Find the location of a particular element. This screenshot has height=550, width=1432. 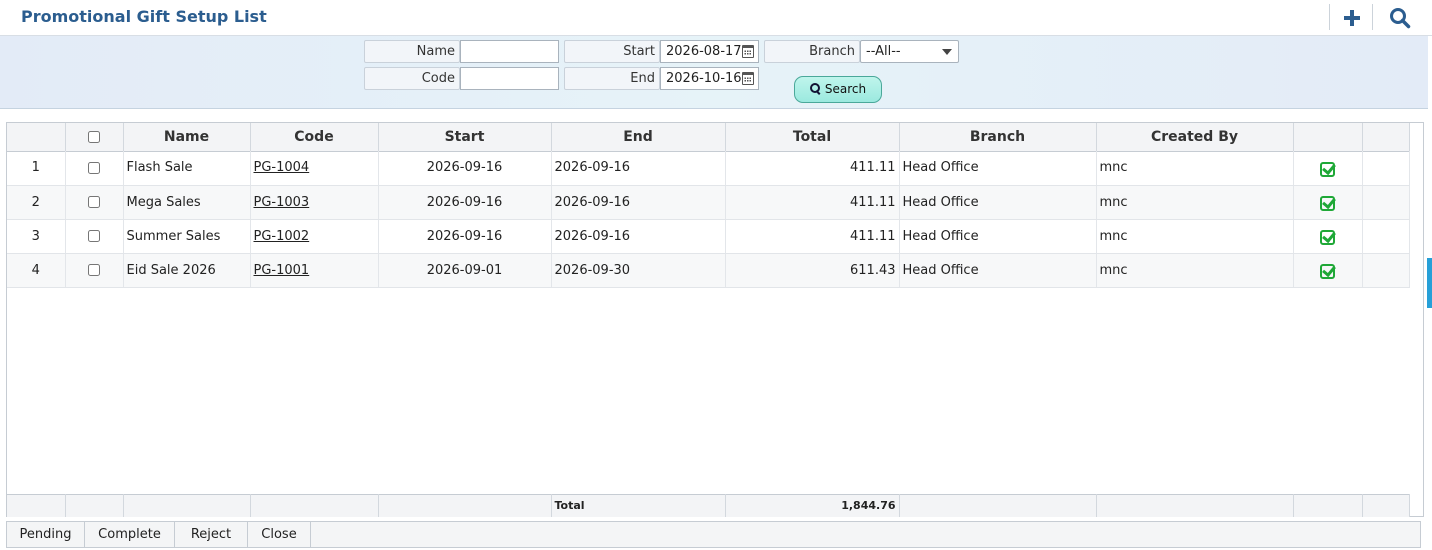

start-date-value: 2026-08-17 is located at coordinates (704, 51).